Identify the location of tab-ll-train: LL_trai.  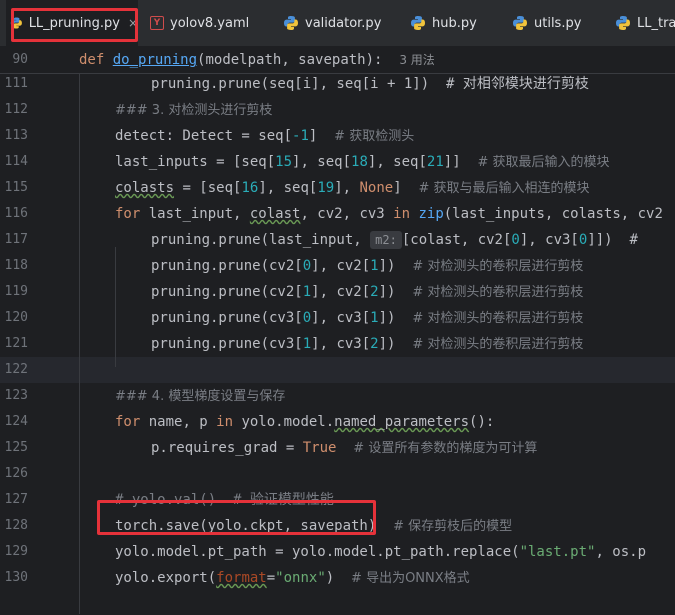
(645, 23).